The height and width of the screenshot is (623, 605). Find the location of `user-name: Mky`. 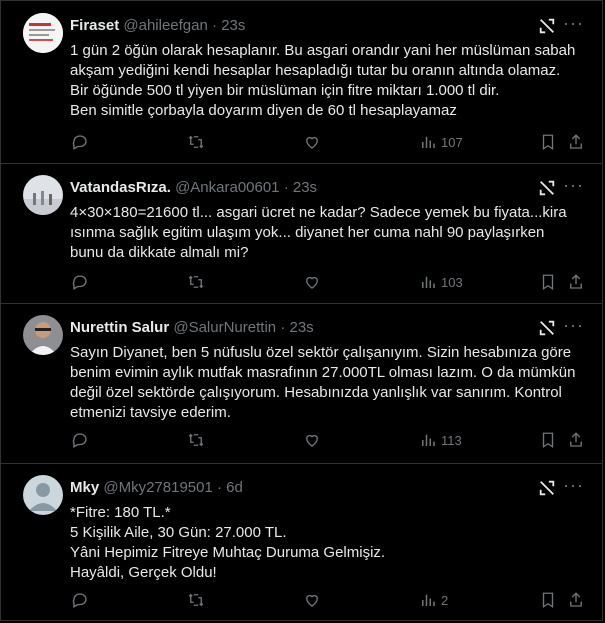

user-name: Mky is located at coordinates (84, 487).